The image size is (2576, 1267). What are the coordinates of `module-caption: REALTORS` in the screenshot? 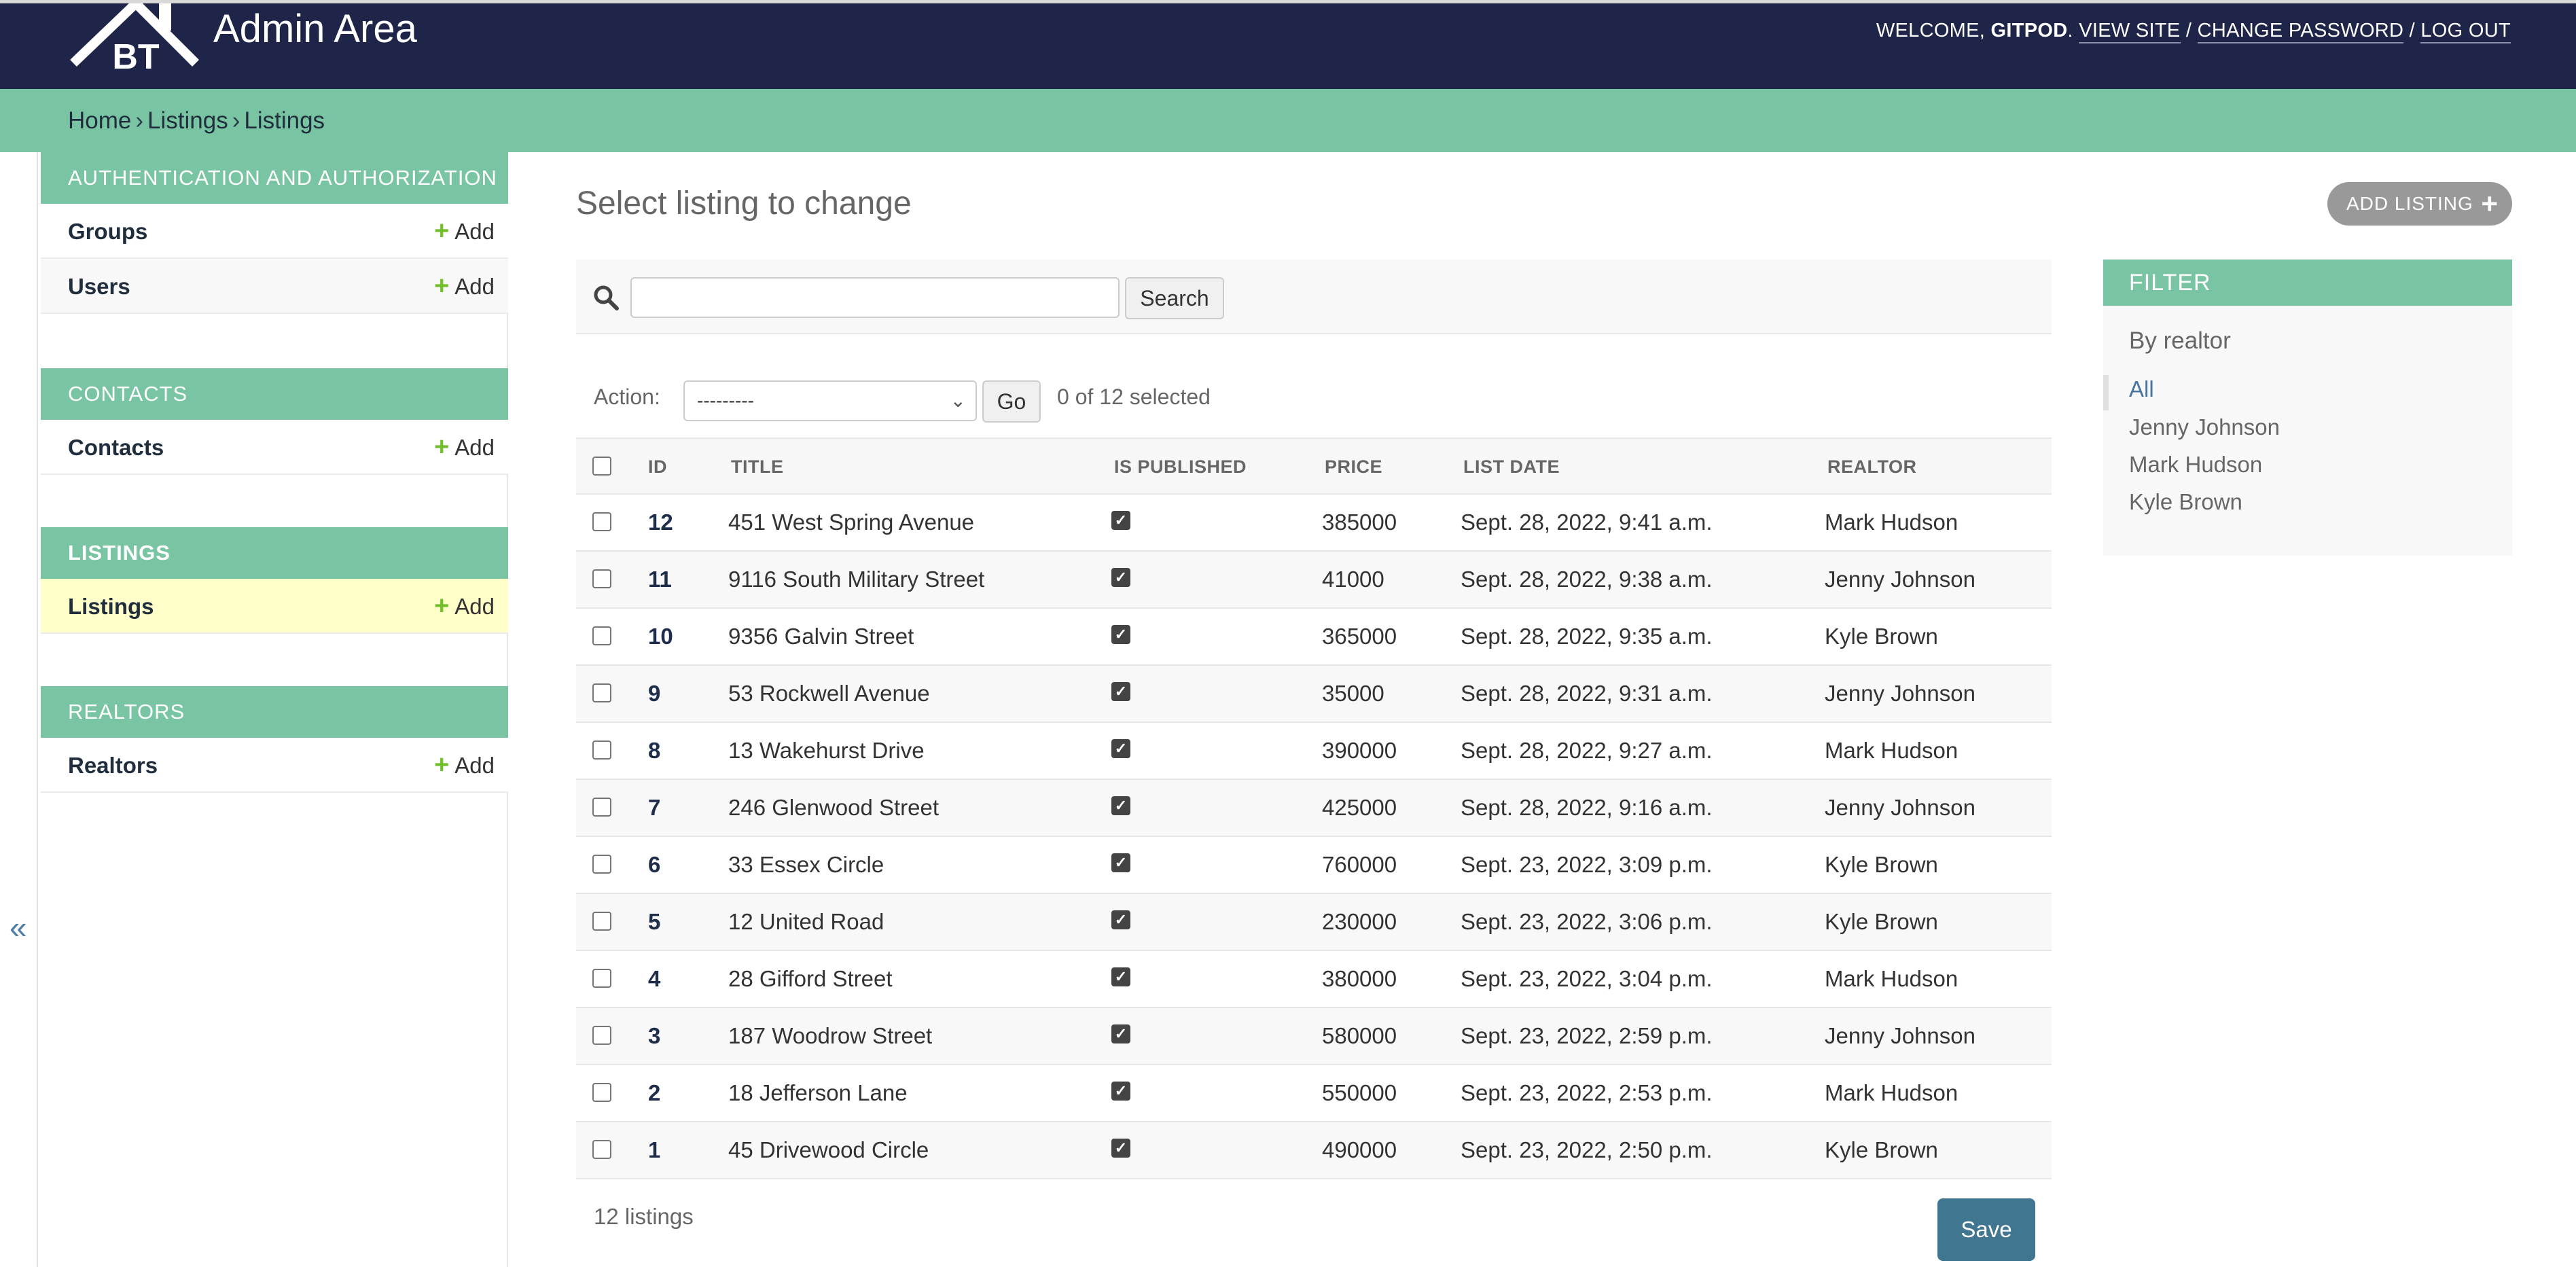 It's located at (274, 712).